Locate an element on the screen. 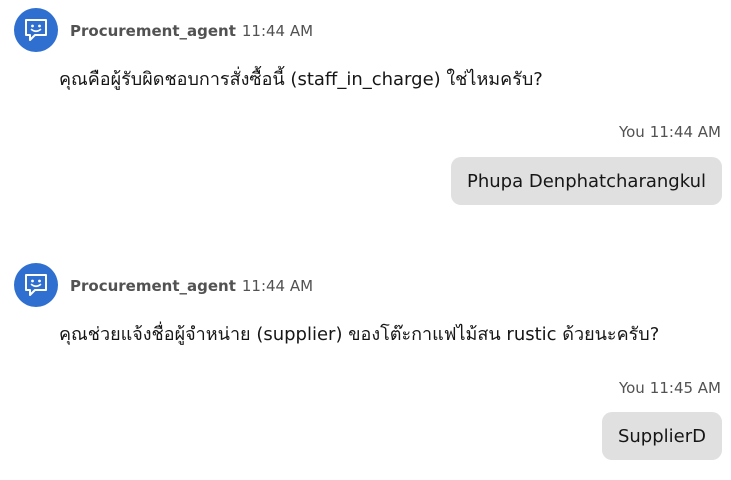 The height and width of the screenshot is (480, 731). message-header: You 11:44 AM is located at coordinates (670, 132).